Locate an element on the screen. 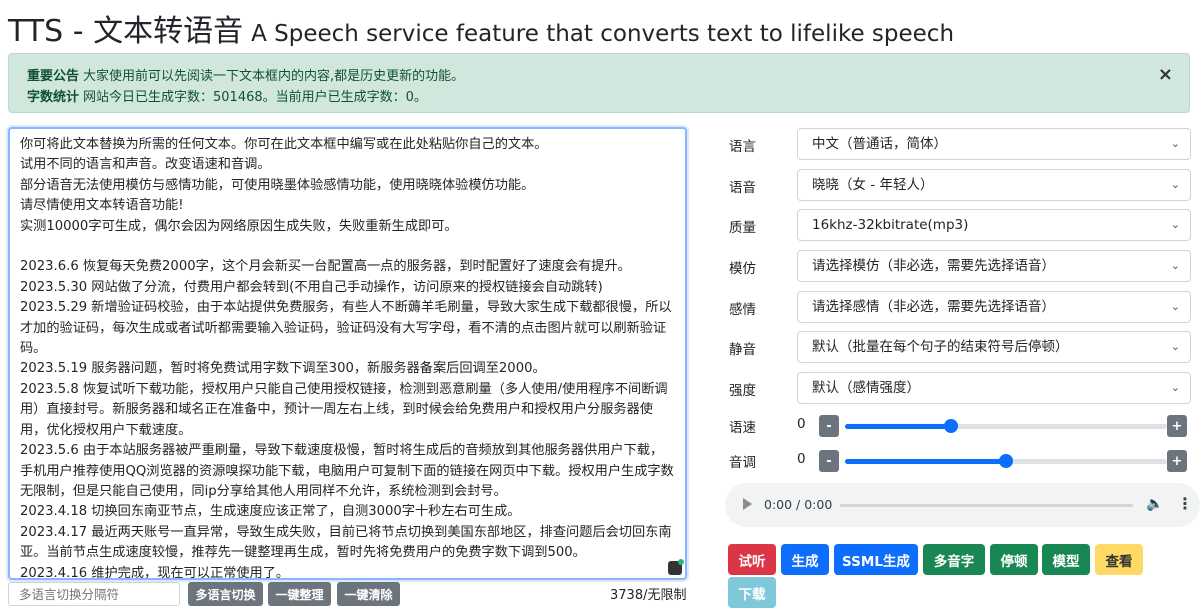 The width and height of the screenshot is (1200, 615). quality-value: 16khz-32kbitrate(mp3) is located at coordinates (890, 225).